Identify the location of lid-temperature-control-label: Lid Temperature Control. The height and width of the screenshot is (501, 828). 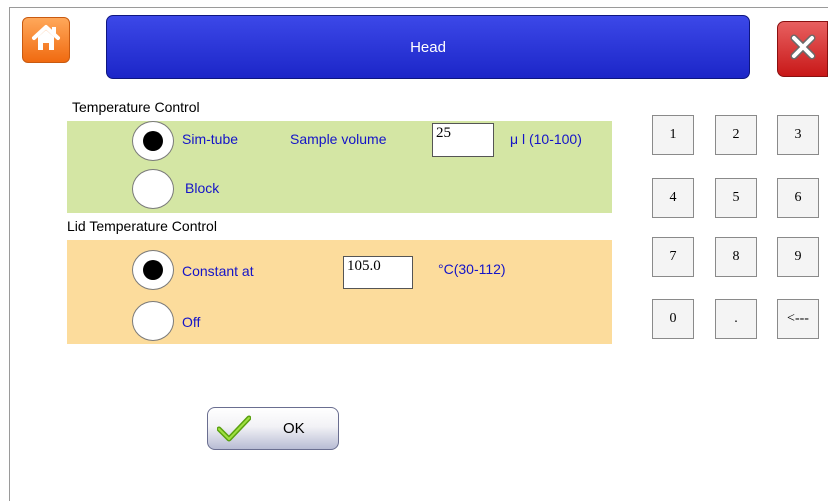
(142, 226).